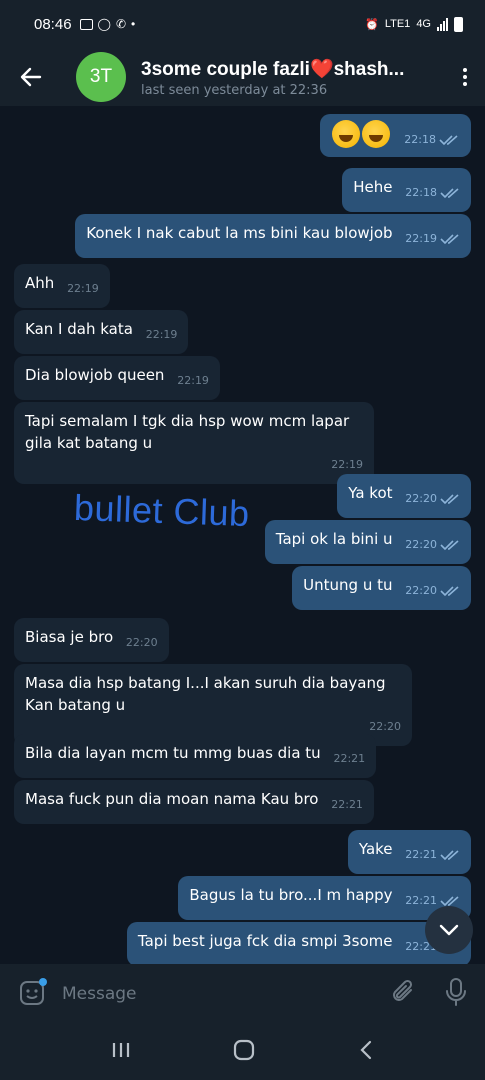 The height and width of the screenshot is (1080, 485). Describe the element at coordinates (173, 753) in the screenshot. I see `message-text: Bila dia layan mcm tu mmg buas dia tu` at that location.